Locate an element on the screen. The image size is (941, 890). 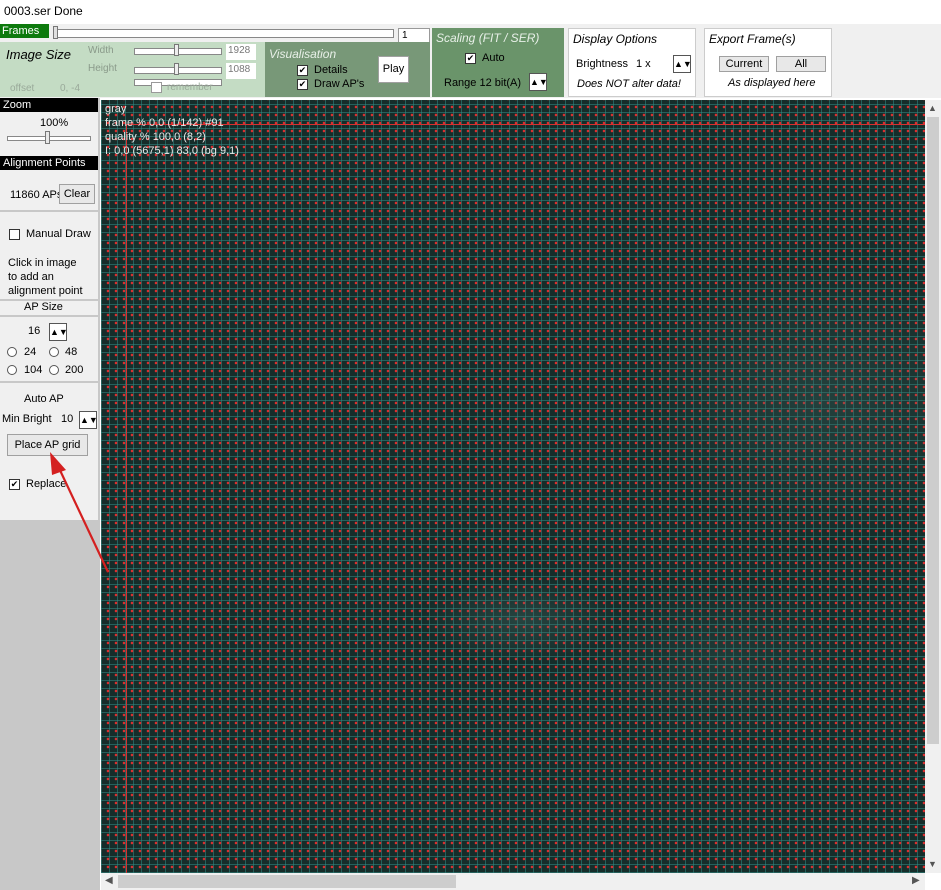
horizontal-scroll-thumb is located at coordinates (287, 881).